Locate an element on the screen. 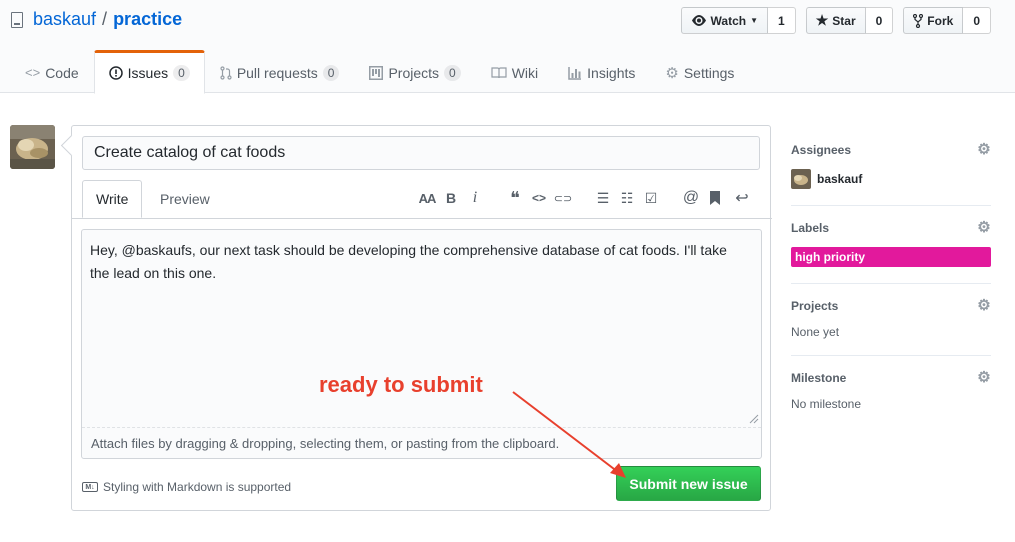 This screenshot has width=1015, height=542. pull-request-icon is located at coordinates (226, 72).